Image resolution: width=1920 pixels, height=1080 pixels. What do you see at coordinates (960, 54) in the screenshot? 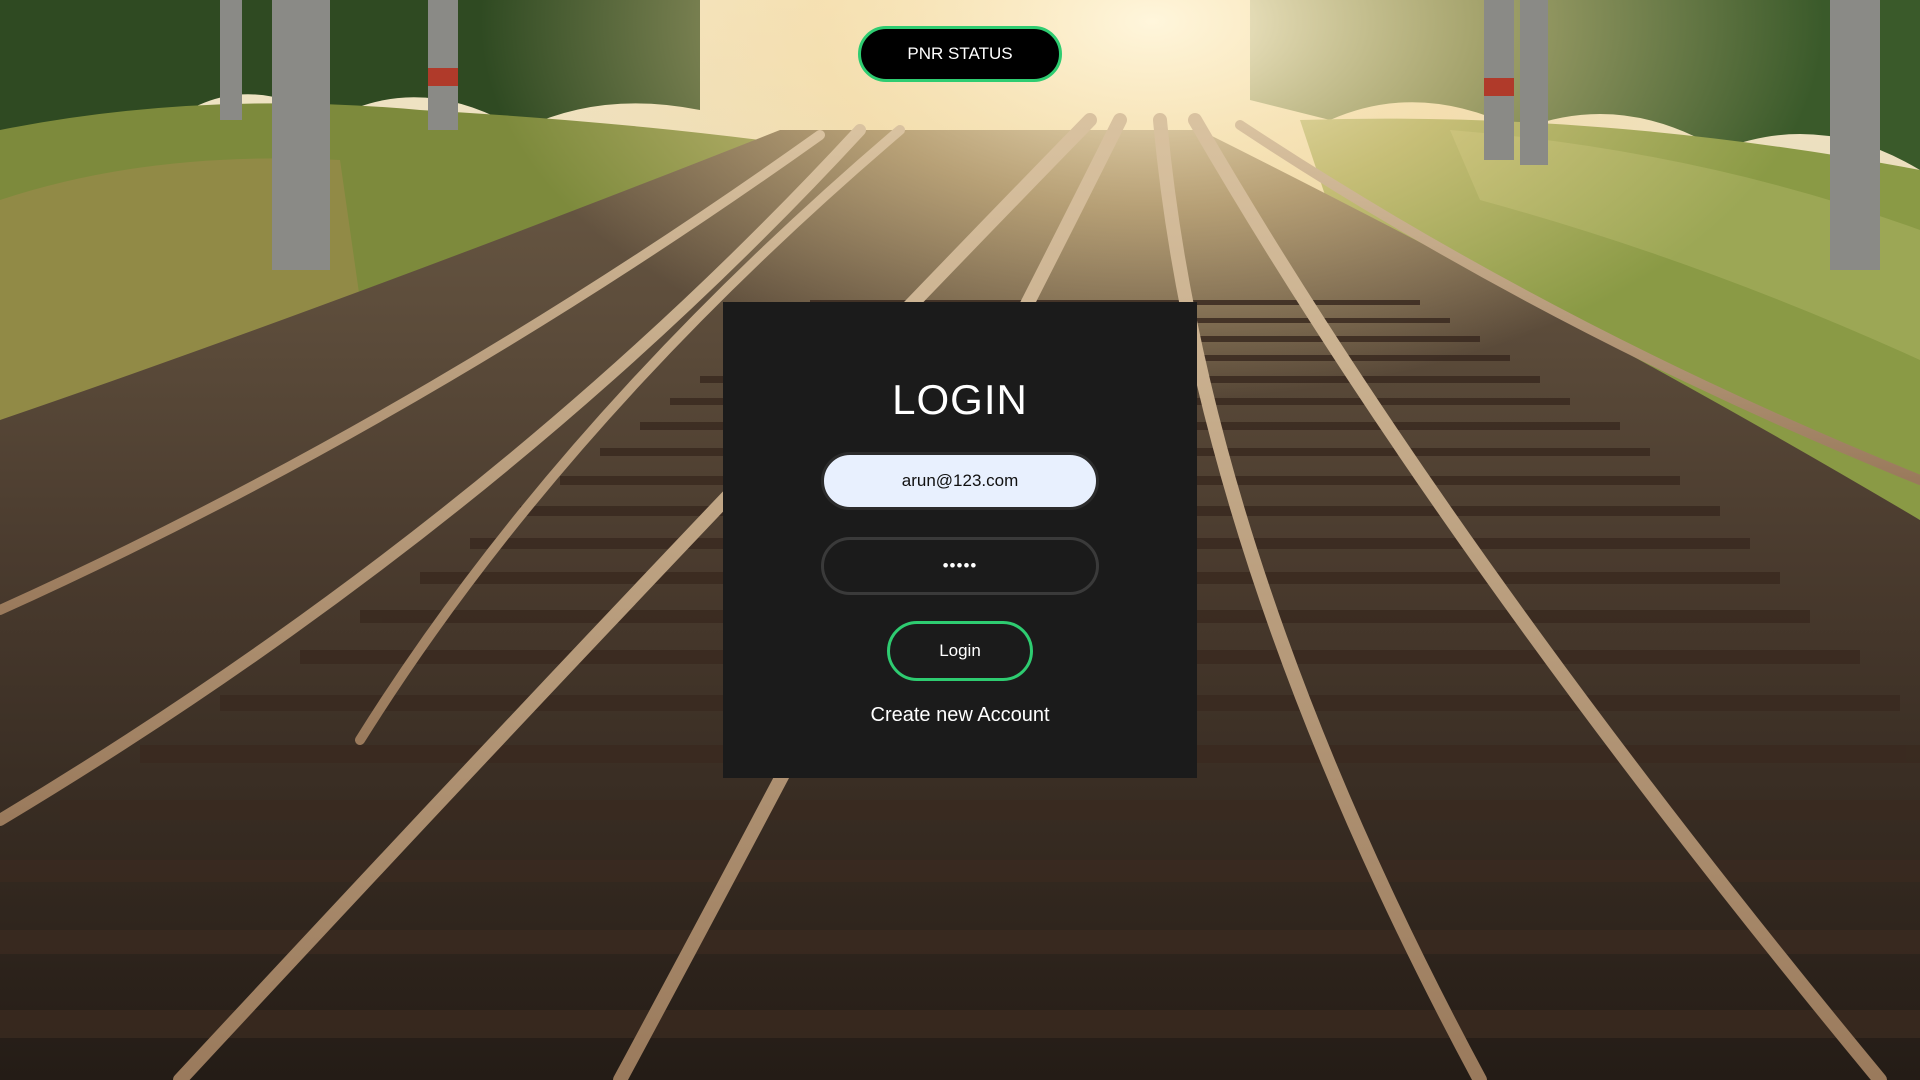
I see `pnr-status-button: PNR STATUS` at bounding box center [960, 54].